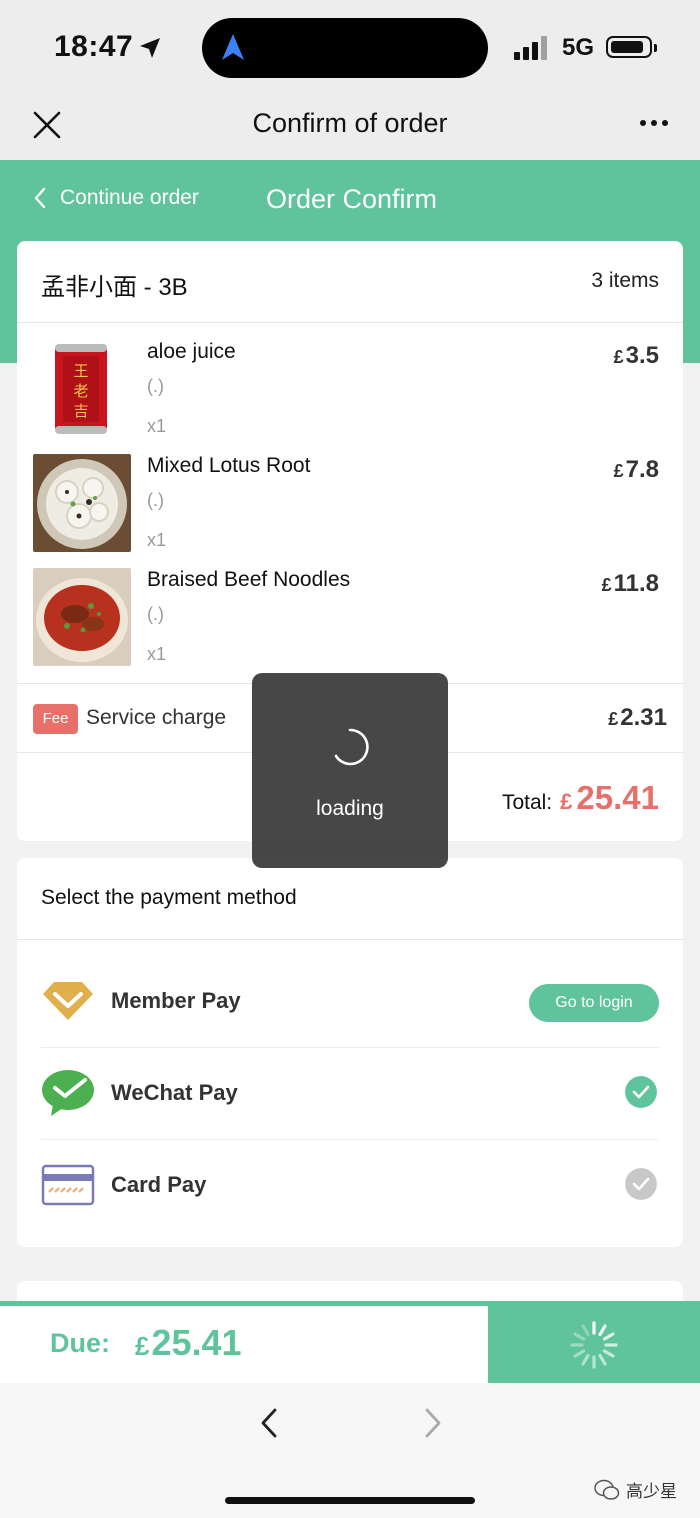 Image resolution: width=700 pixels, height=1518 pixels. I want to click on order-item: 王 老 吉 aloe juice (.) x1 £3.5, so click(350, 397).